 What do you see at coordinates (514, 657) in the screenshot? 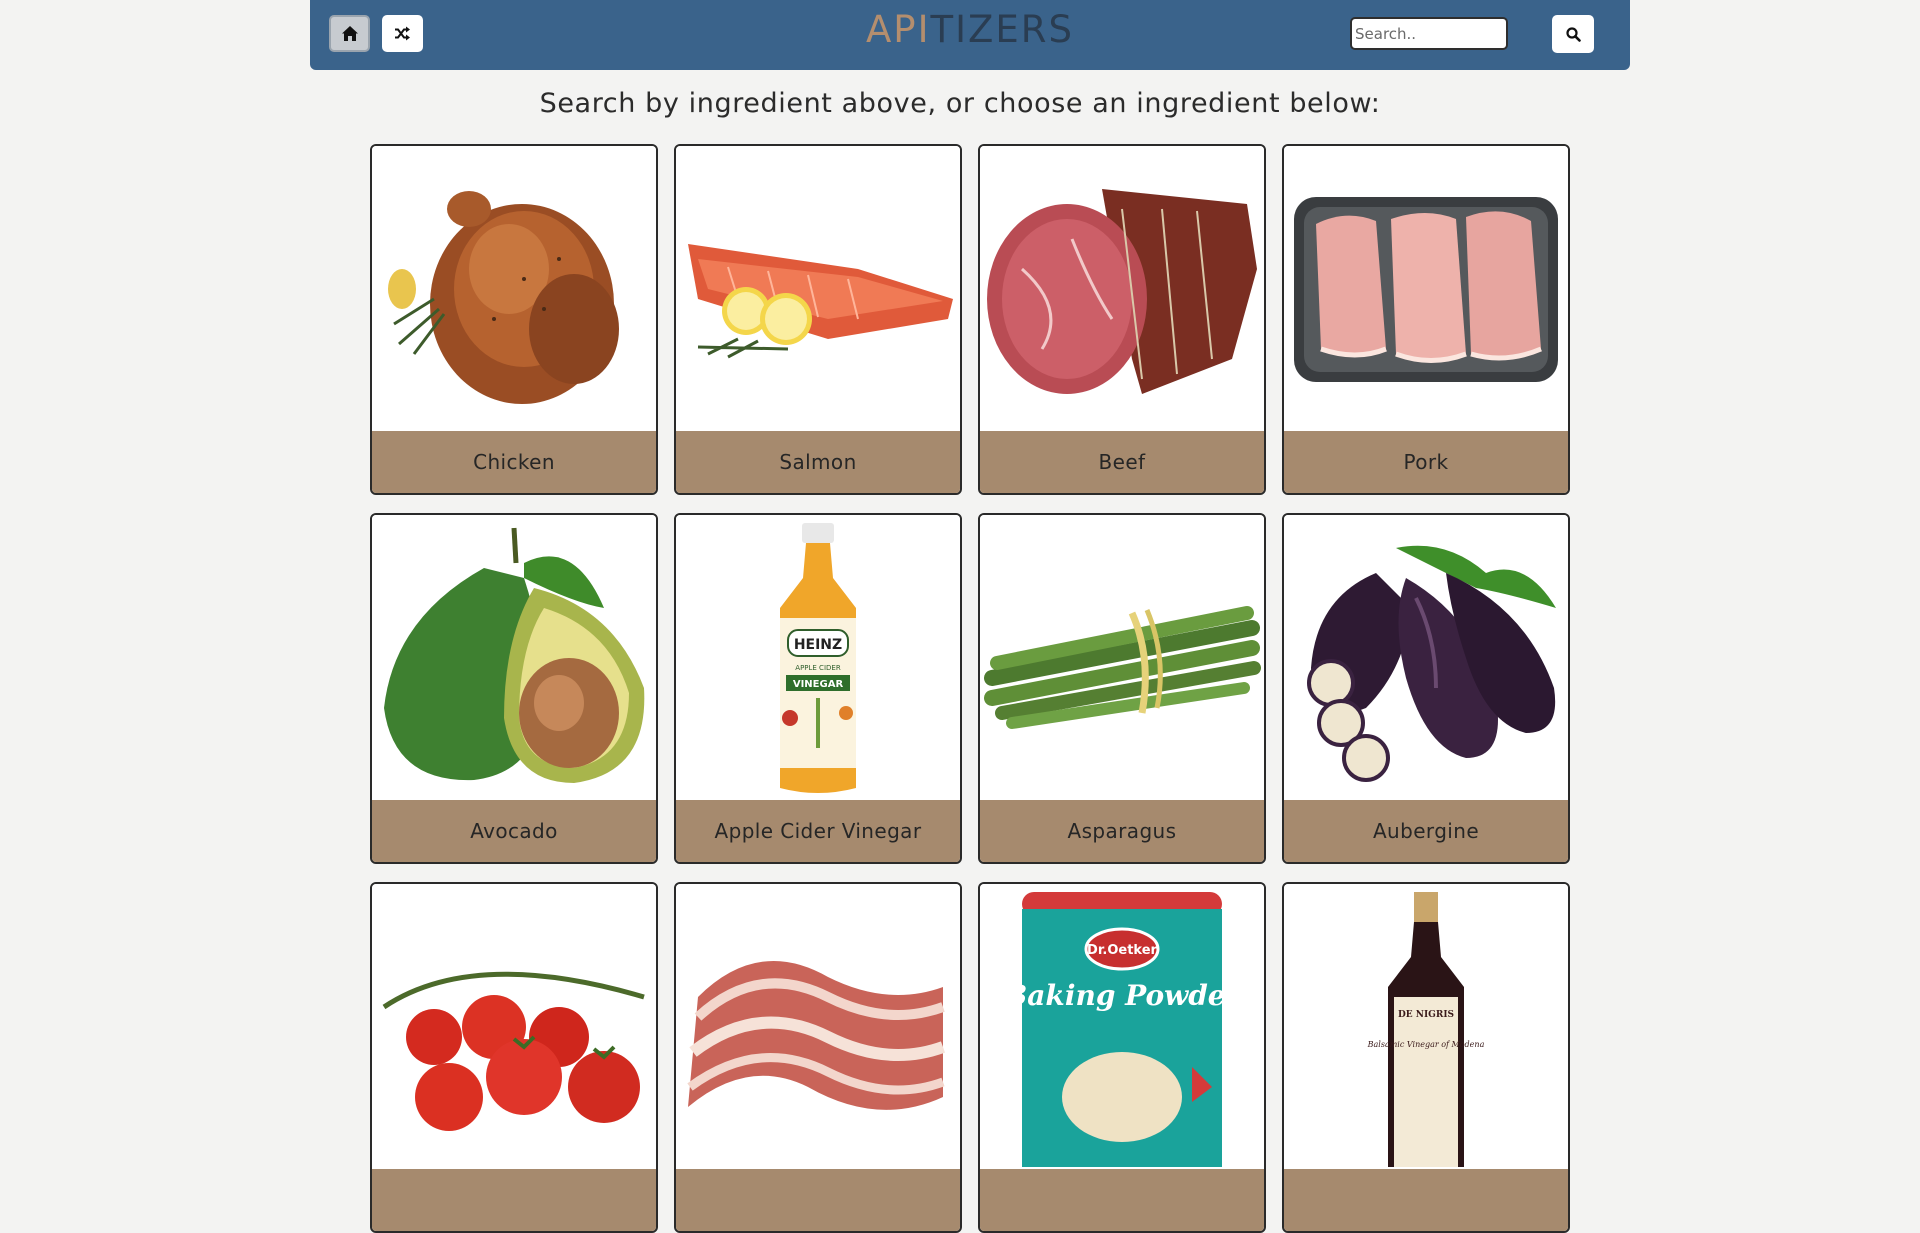
I see `avocado-image` at bounding box center [514, 657].